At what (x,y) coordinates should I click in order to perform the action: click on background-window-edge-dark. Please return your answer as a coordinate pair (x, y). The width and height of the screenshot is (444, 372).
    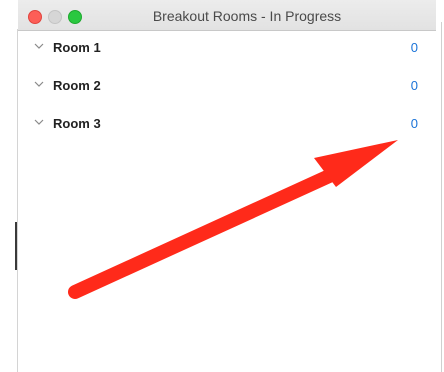
    Looking at the image, I should click on (16, 246).